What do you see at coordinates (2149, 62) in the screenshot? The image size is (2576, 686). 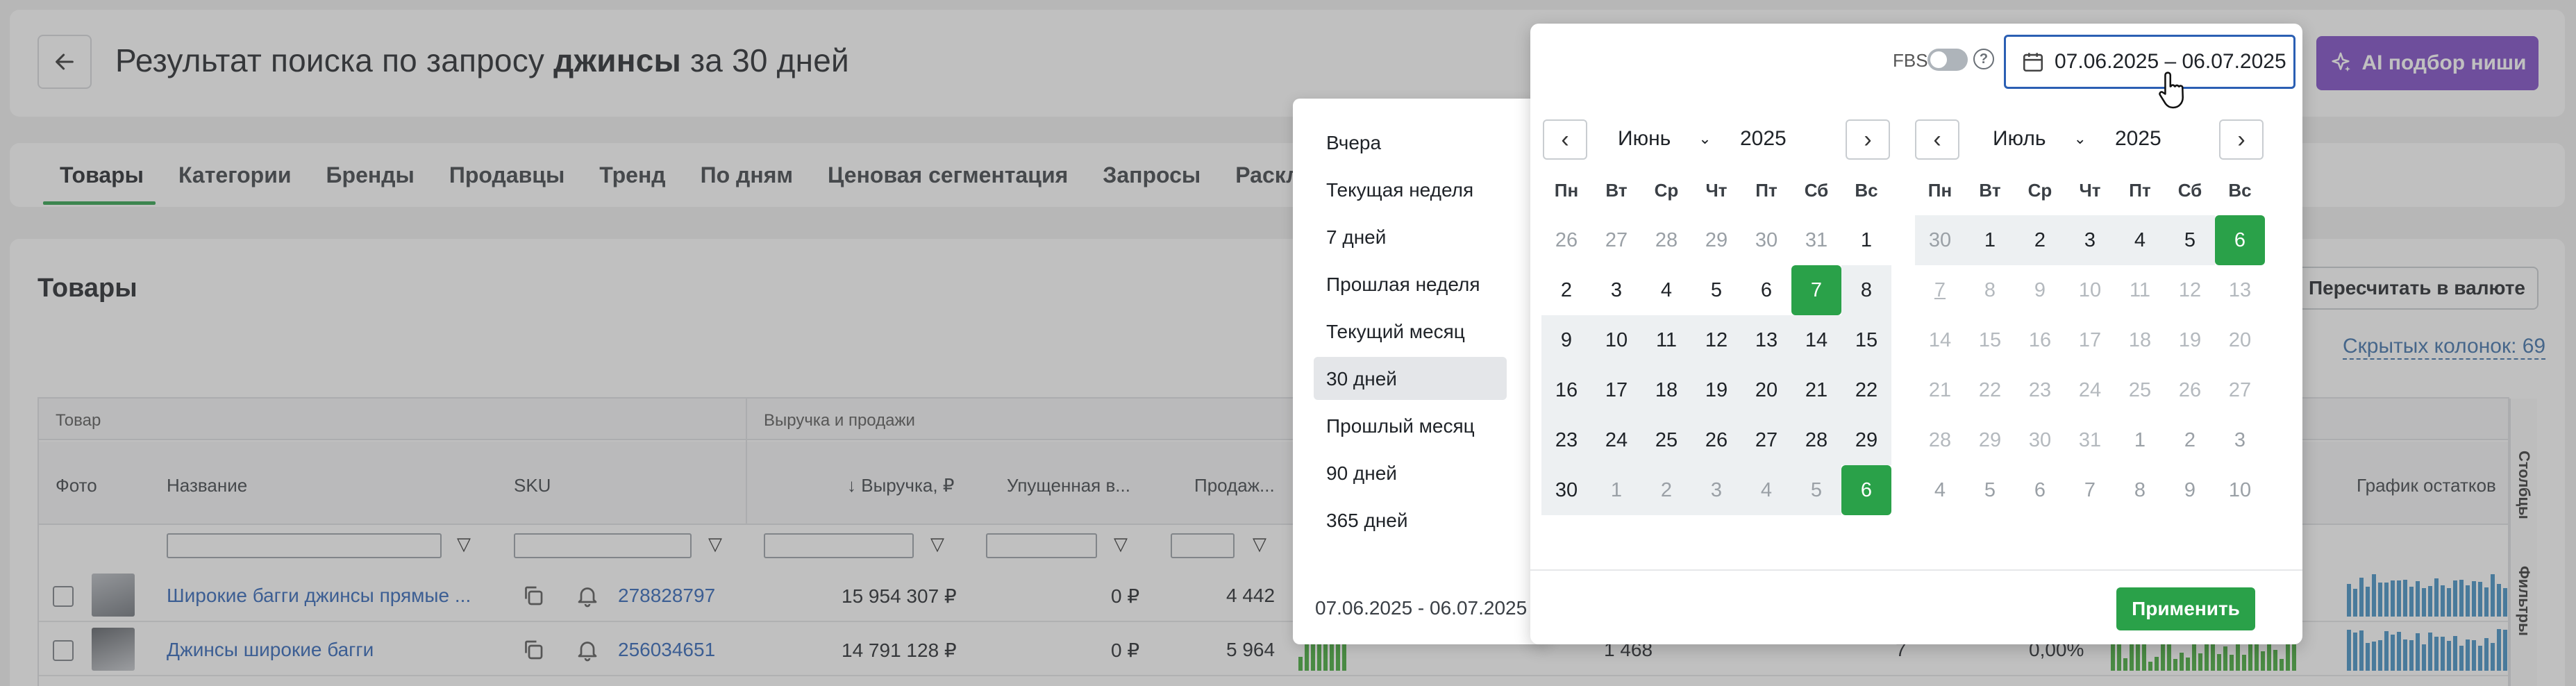 I see `date-range-input: 07.06.2025 – 06.07.2025` at bounding box center [2149, 62].